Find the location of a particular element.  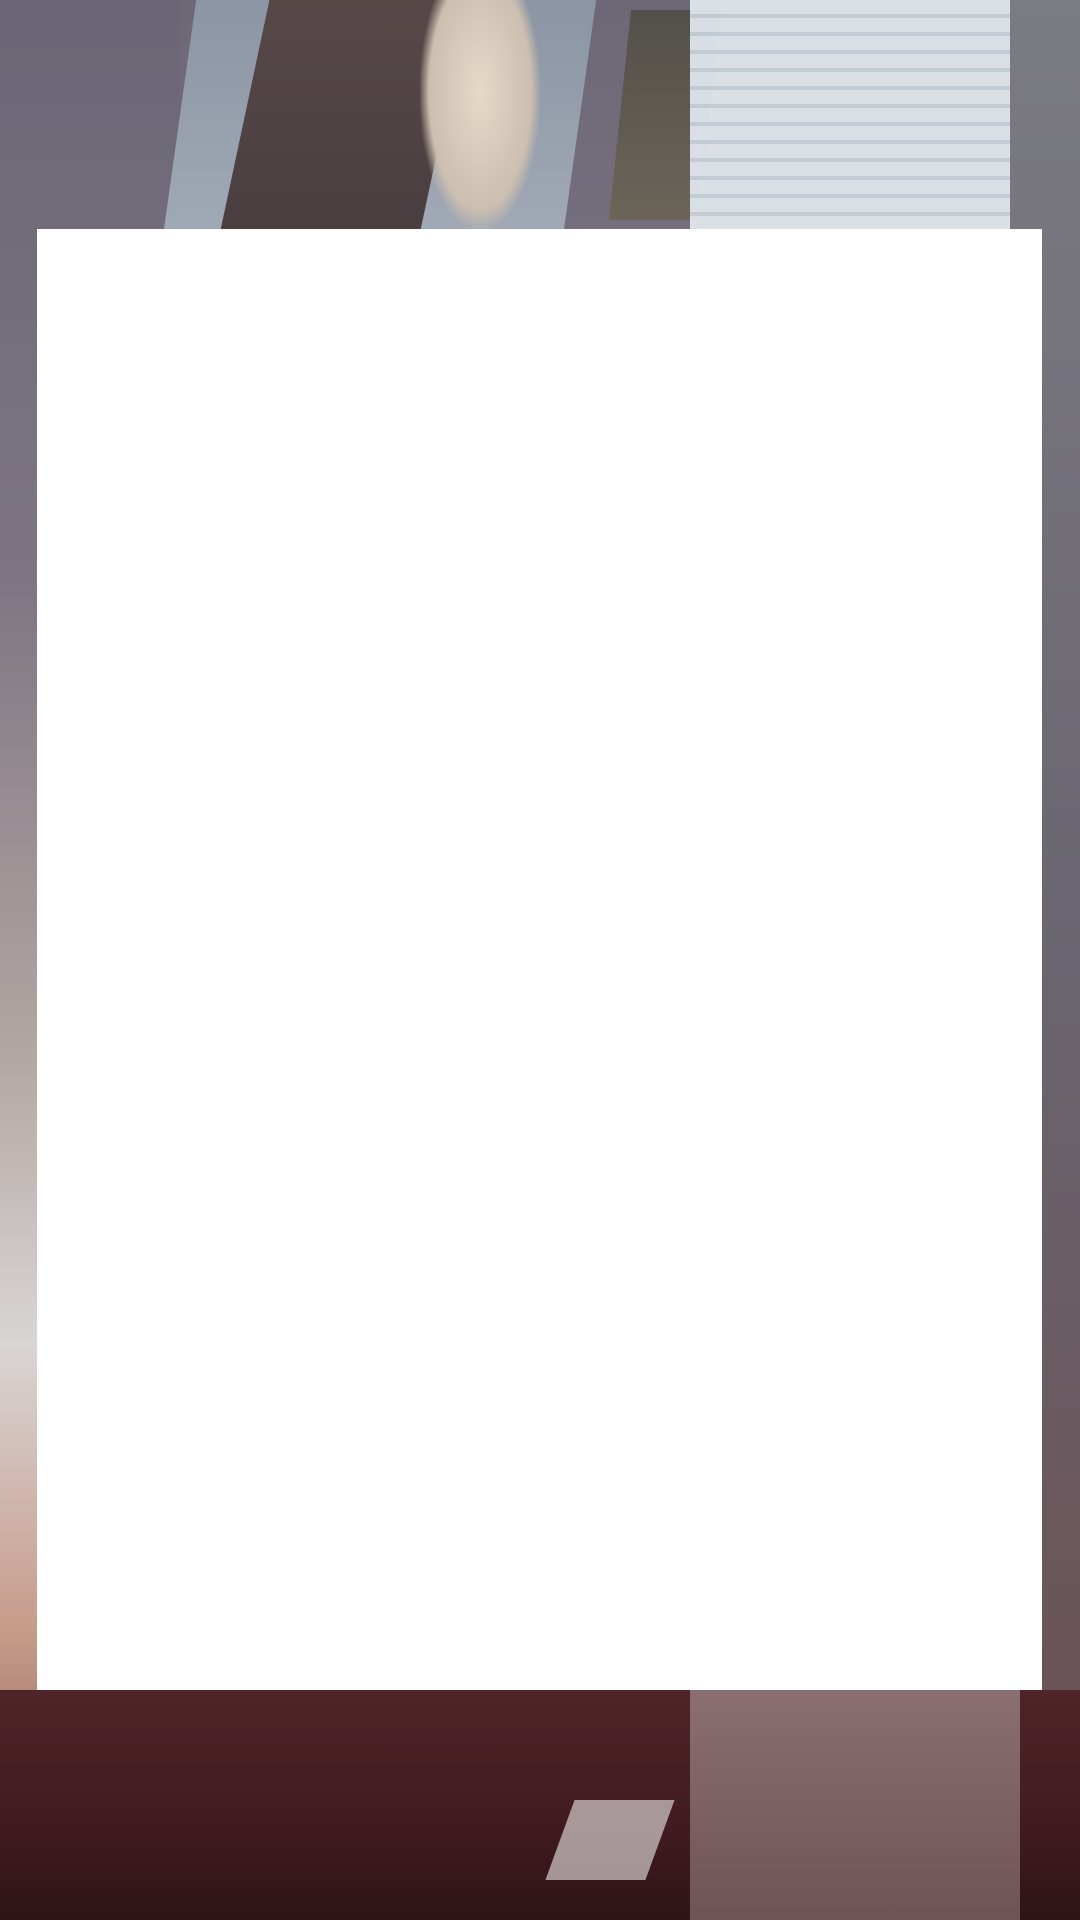

background-dog is located at coordinates (480, 115).